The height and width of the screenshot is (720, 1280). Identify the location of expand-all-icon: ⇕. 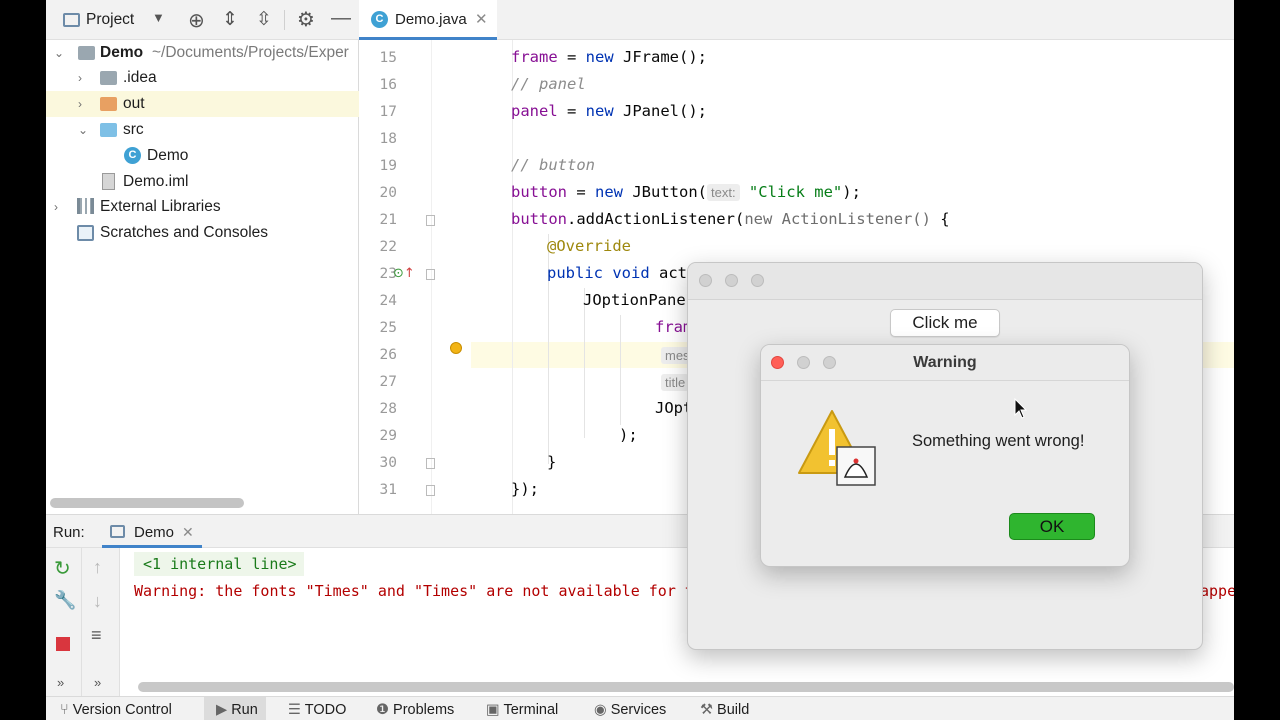
(230, 19).